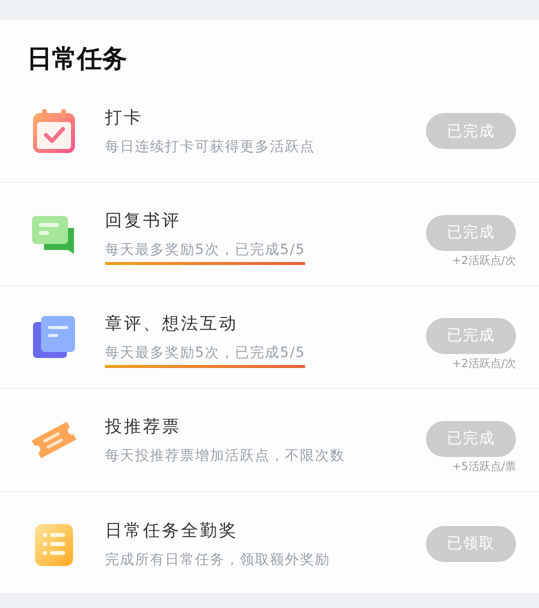 This screenshot has width=539, height=608. I want to click on task-name: 回复书评, so click(143, 221).